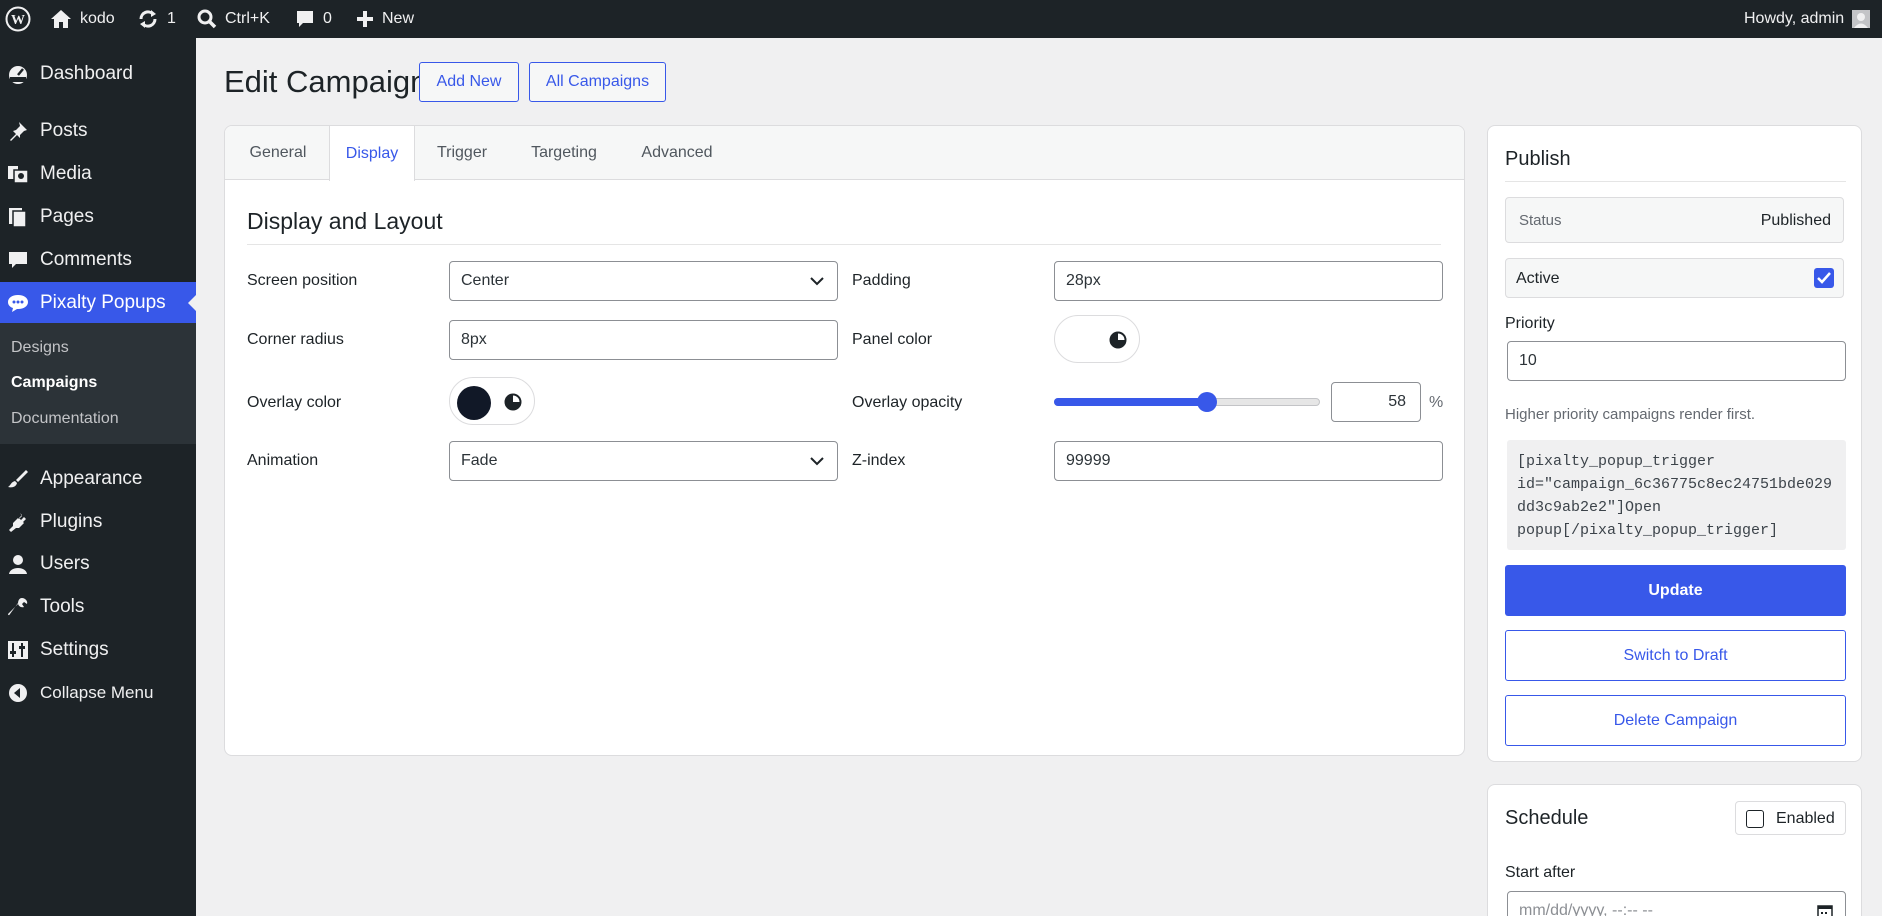 The image size is (1882, 916). I want to click on animation-value: Fade, so click(479, 460).